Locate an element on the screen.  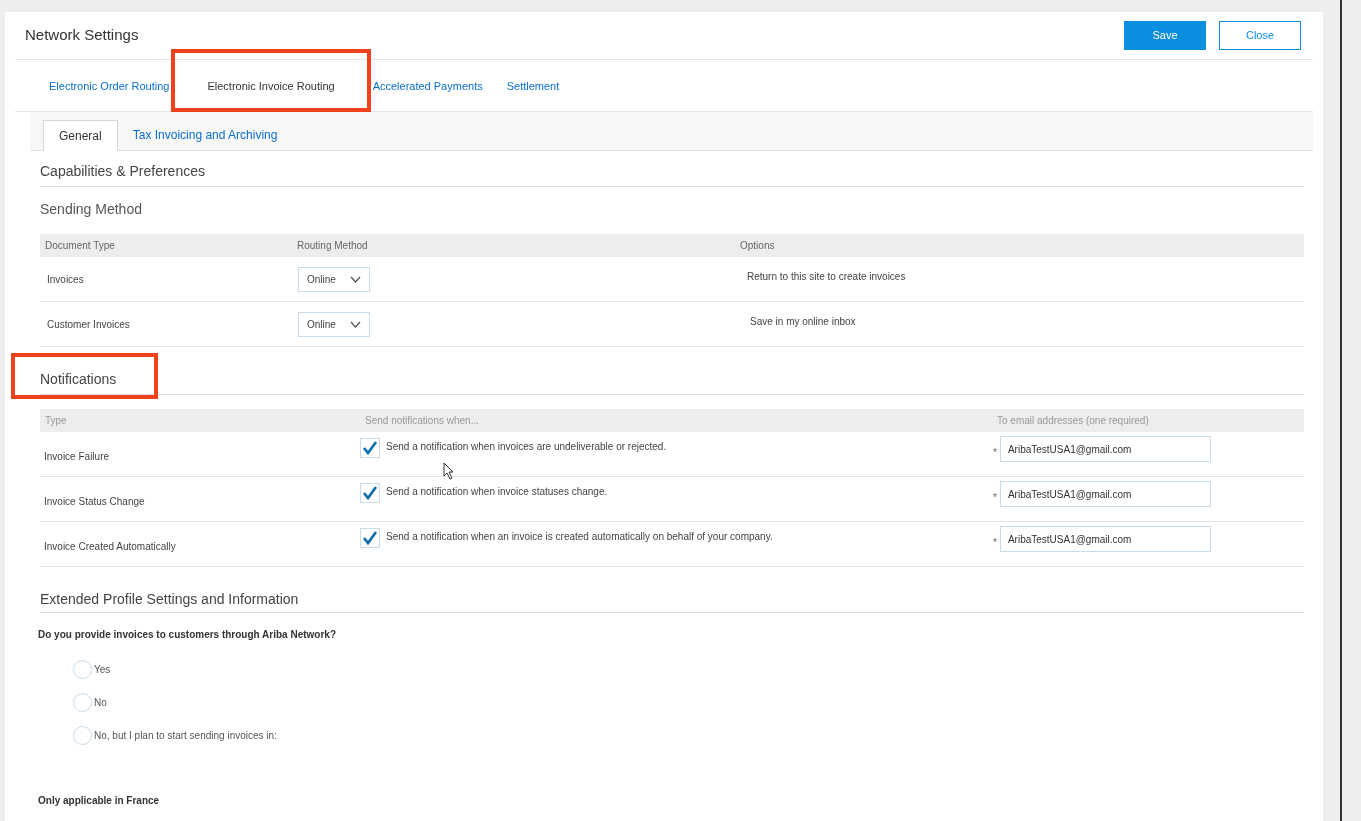
tab: Tax Invoicing and Archiving is located at coordinates (205, 134).